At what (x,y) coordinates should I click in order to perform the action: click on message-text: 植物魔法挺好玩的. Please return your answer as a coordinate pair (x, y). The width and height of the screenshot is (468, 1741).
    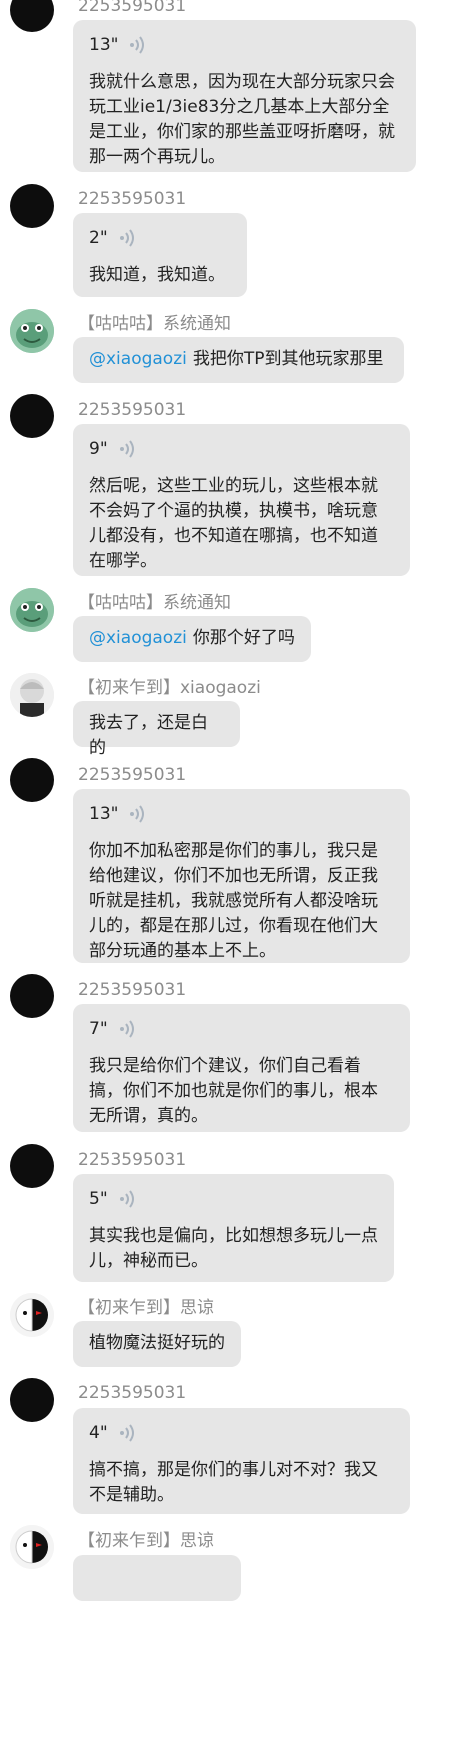
    Looking at the image, I should click on (157, 1343).